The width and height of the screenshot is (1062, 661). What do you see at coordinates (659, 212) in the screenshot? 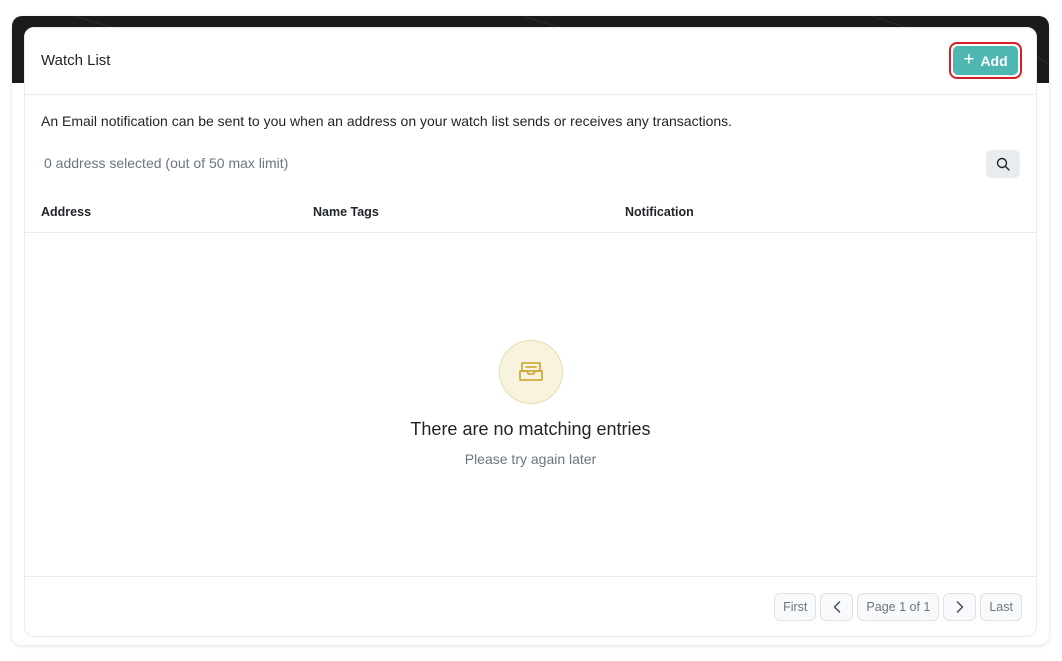
I see `column-header-notification: Notification` at bounding box center [659, 212].